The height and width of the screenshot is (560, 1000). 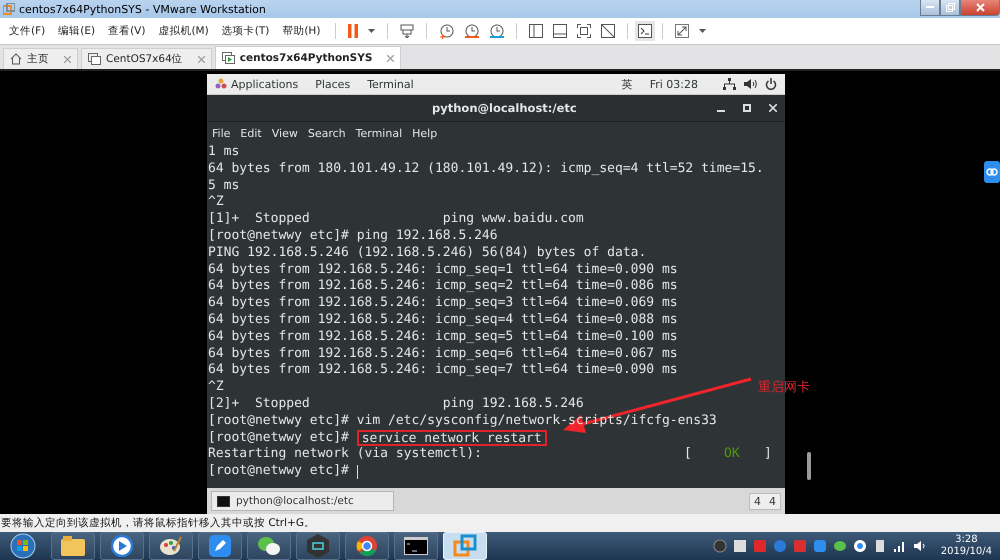 What do you see at coordinates (142, 9) in the screenshot?
I see `window-title: centos7x64PythonSYS - VMware Workstation` at bounding box center [142, 9].